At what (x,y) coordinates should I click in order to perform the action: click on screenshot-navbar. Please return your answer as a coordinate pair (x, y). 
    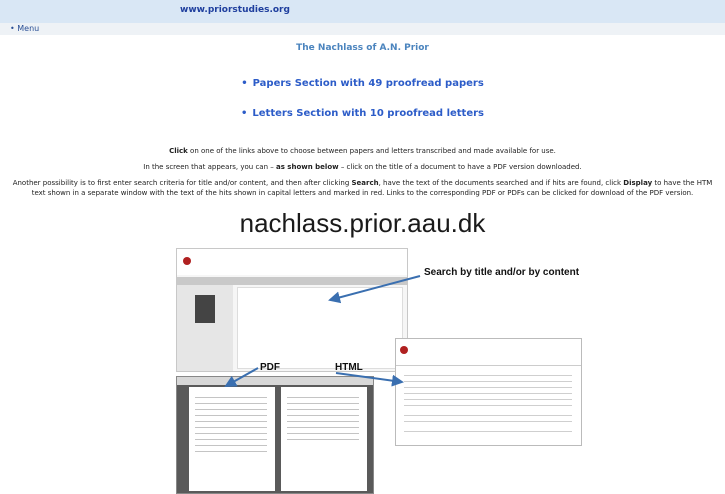
    Looking at the image, I should click on (292, 281).